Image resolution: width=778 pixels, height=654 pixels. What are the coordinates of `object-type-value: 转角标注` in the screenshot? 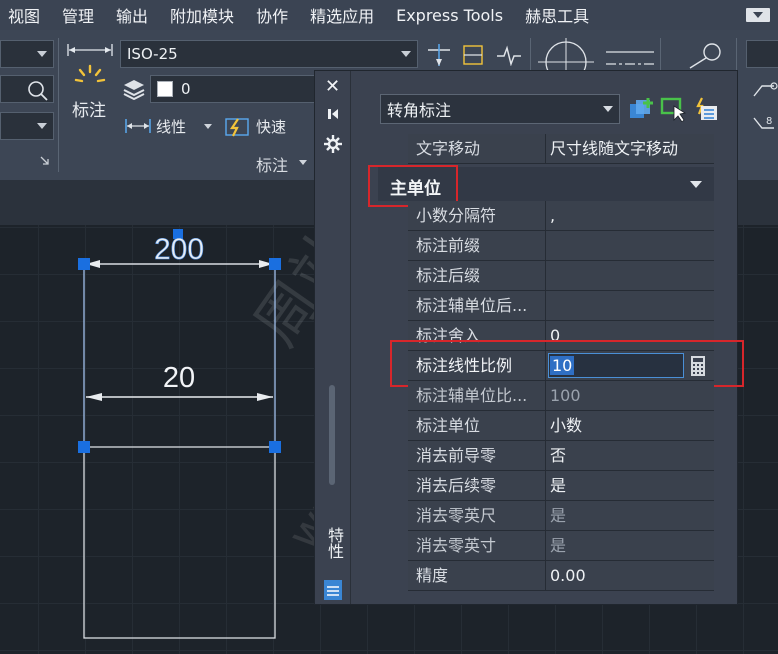 It's located at (419, 110).